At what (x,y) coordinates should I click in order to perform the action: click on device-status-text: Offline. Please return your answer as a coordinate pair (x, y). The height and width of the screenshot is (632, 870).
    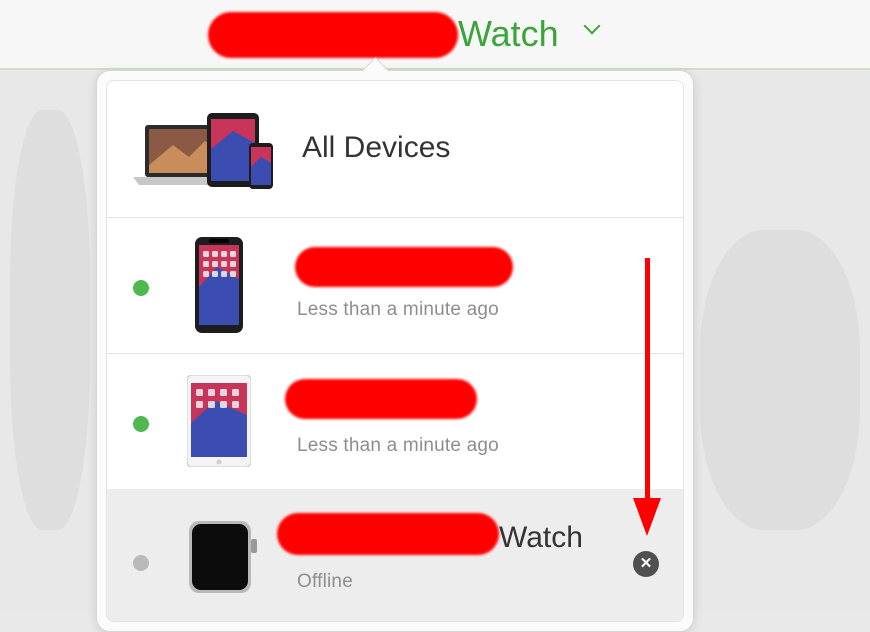
    Looking at the image, I should click on (325, 581).